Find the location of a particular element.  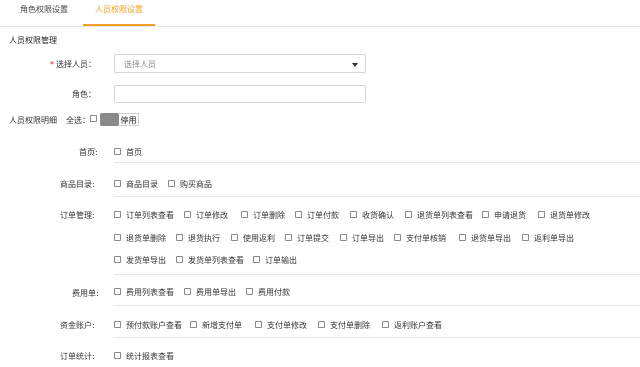

perm-item: 发货单导出 is located at coordinates (140, 260).